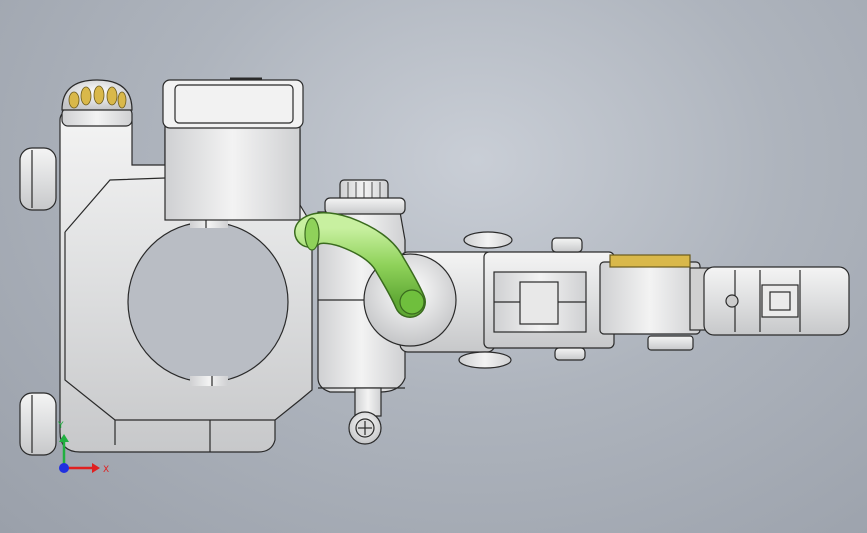 The image size is (867, 533). Describe the element at coordinates (38, 424) in the screenshot. I see `left-bottom-boss` at that location.